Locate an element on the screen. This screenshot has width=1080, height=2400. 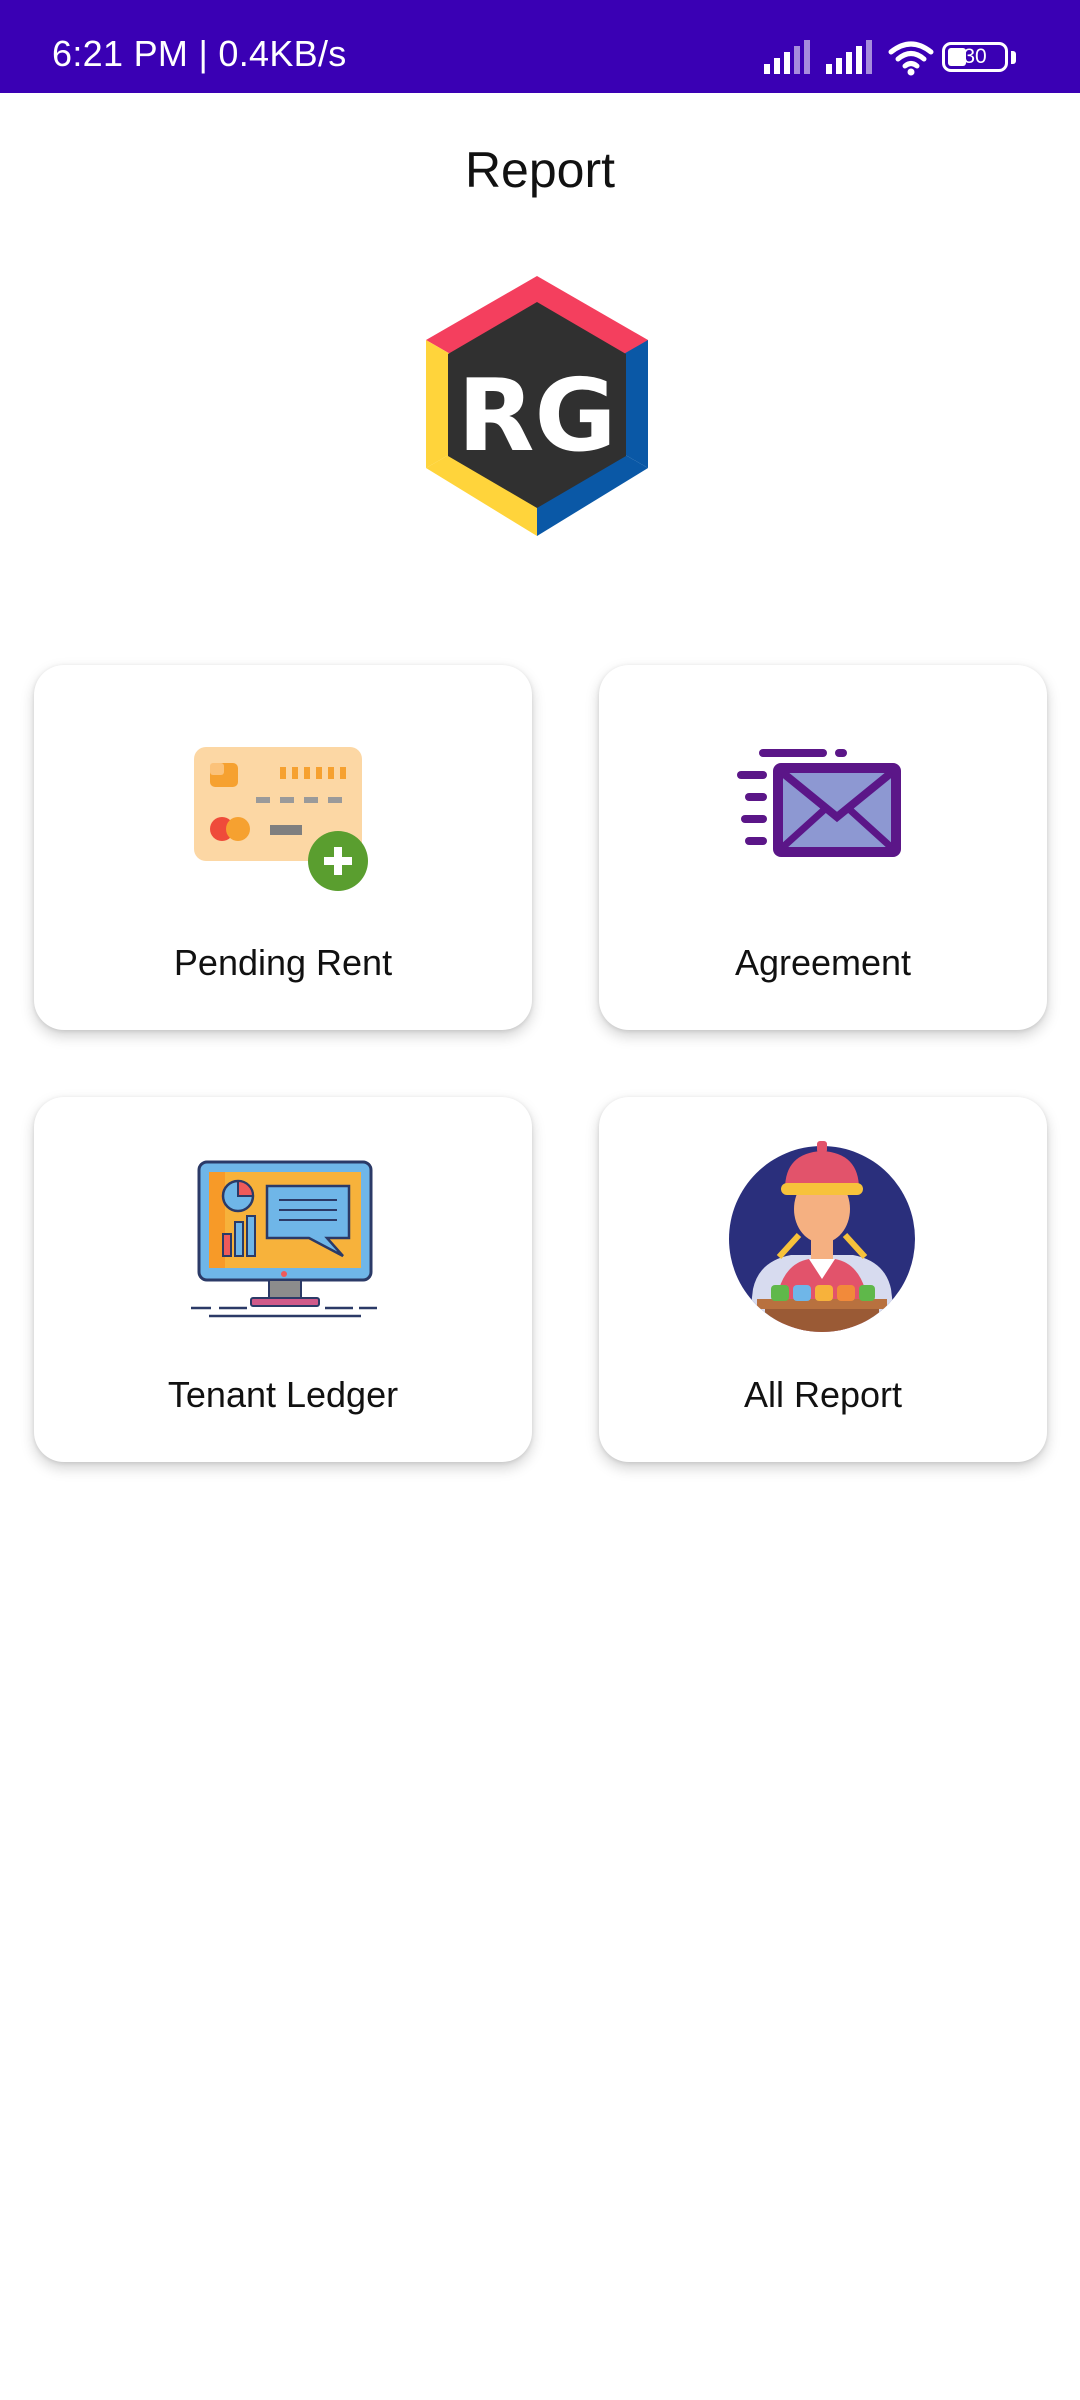
pending-rent-card: Pending Rent is located at coordinates (283, 847).